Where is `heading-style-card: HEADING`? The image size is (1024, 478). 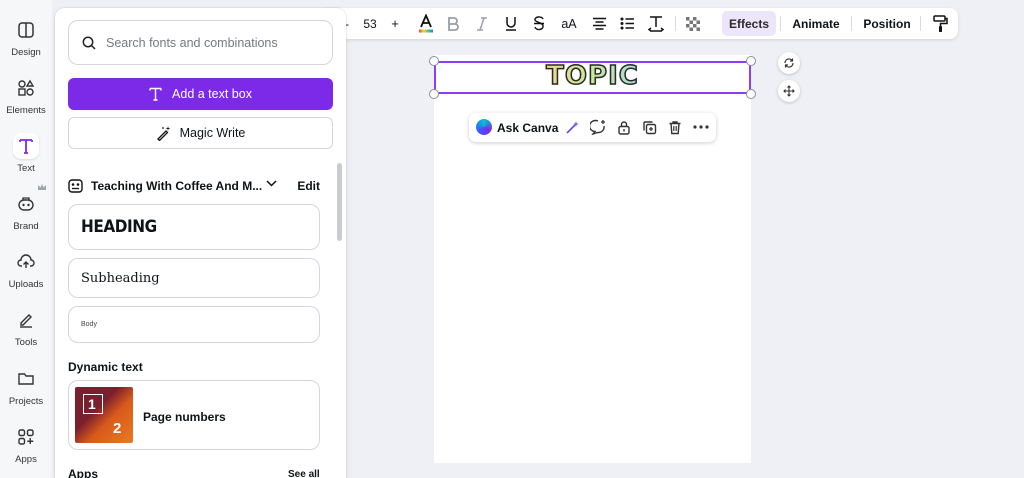 heading-style-card: HEADING is located at coordinates (194, 227).